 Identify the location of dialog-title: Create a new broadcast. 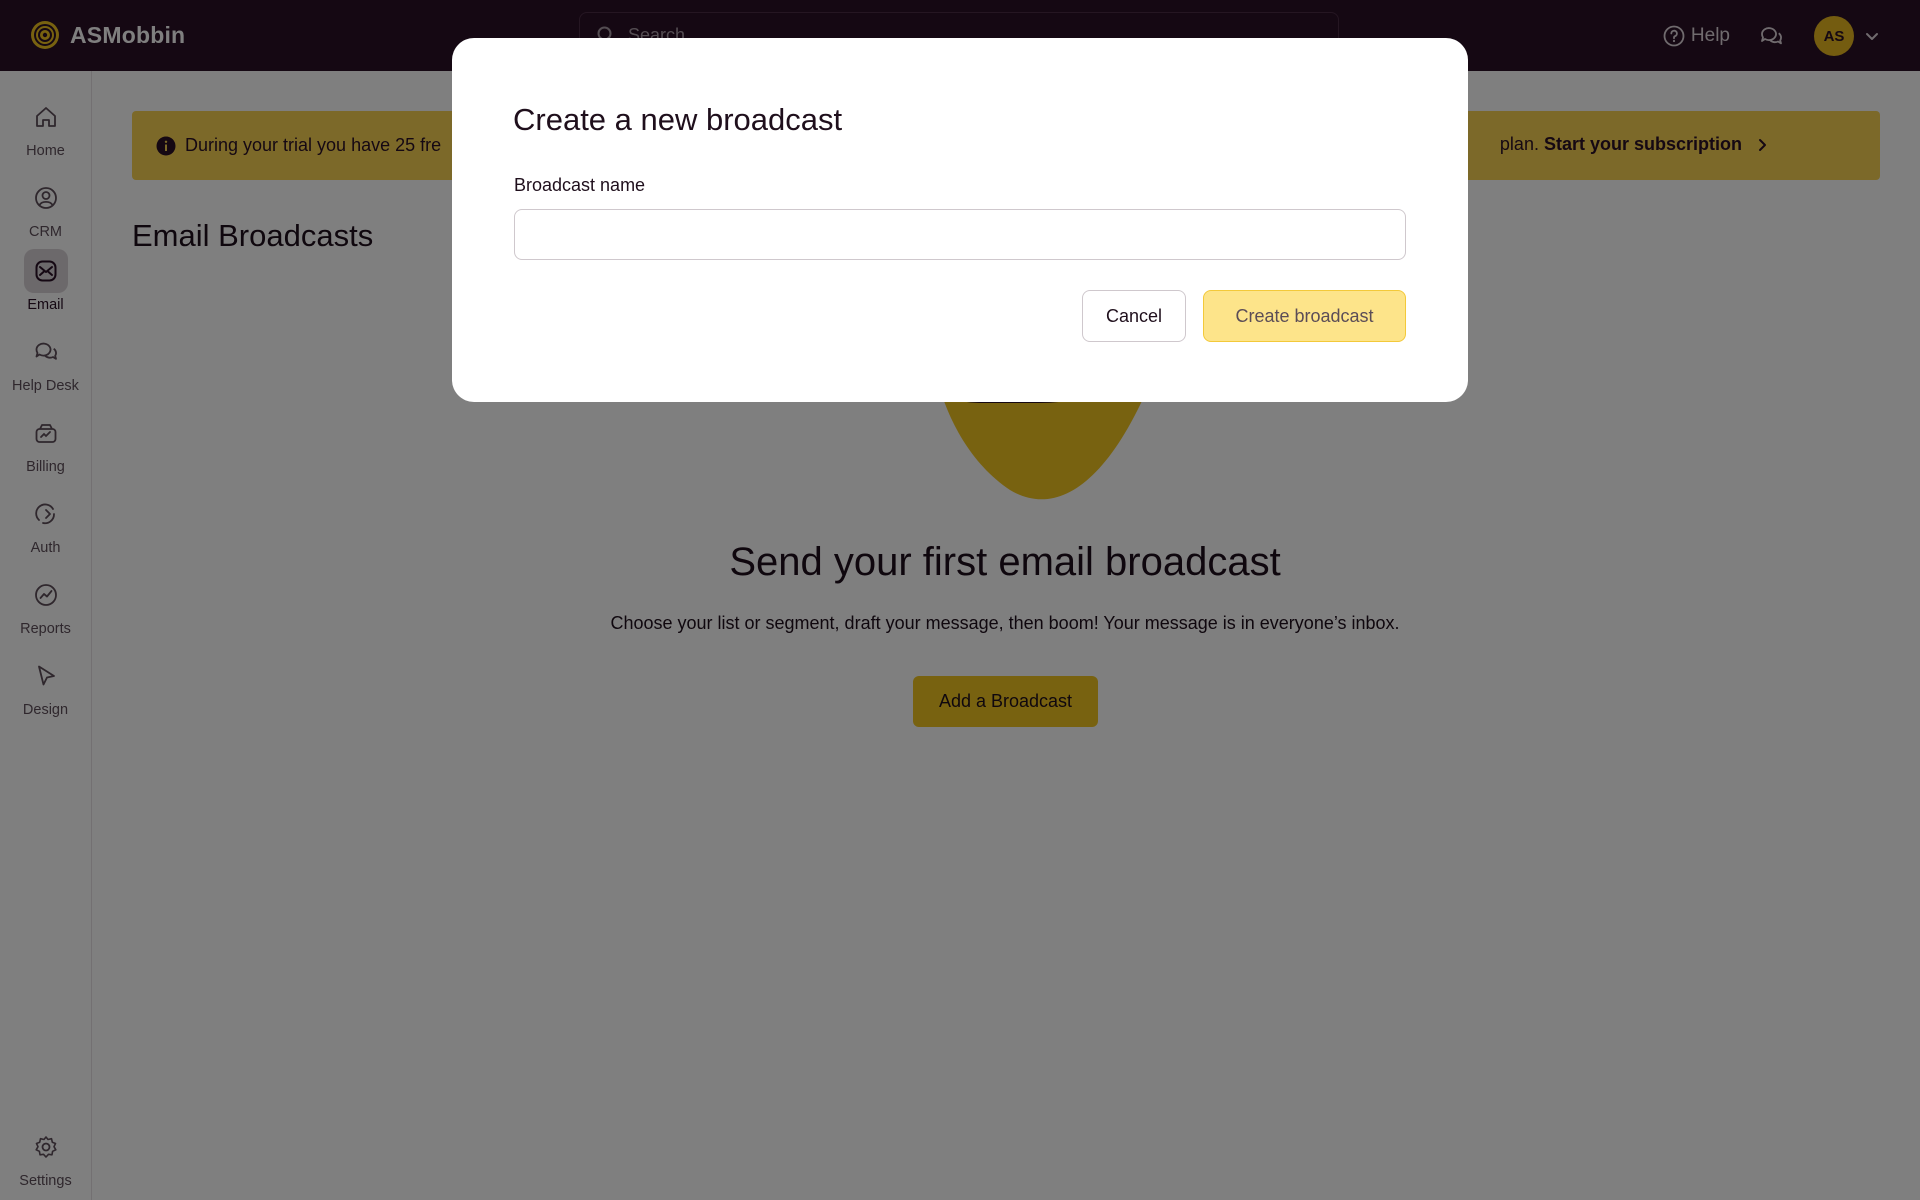
(678, 119).